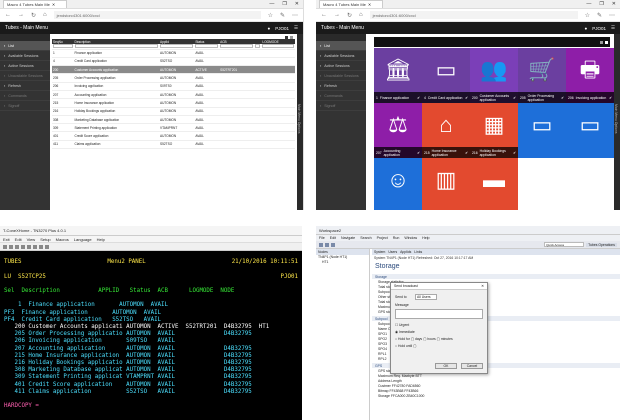 This screenshot has width=620, height=420. What do you see at coordinates (341, 96) in the screenshot?
I see `sidebar-item: ▪ Commands` at bounding box center [341, 96].